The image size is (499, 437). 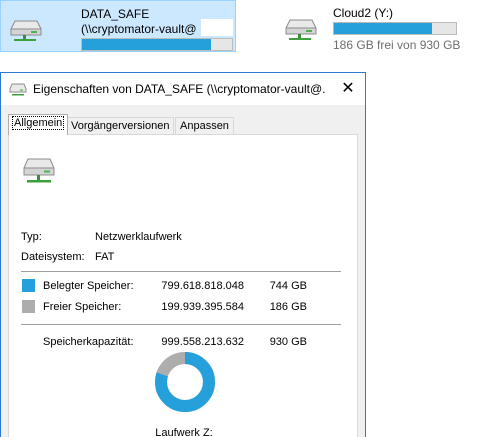 I want to click on redaction-box, so click(x=217, y=27).